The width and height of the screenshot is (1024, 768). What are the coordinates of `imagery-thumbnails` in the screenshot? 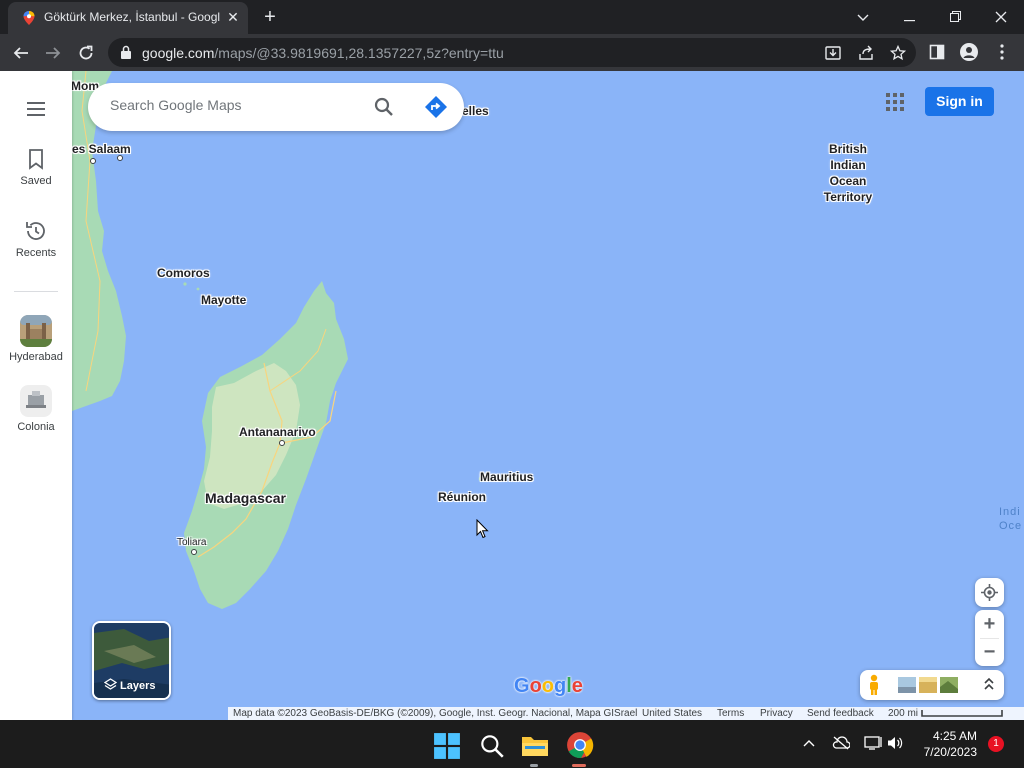 It's located at (929, 685).